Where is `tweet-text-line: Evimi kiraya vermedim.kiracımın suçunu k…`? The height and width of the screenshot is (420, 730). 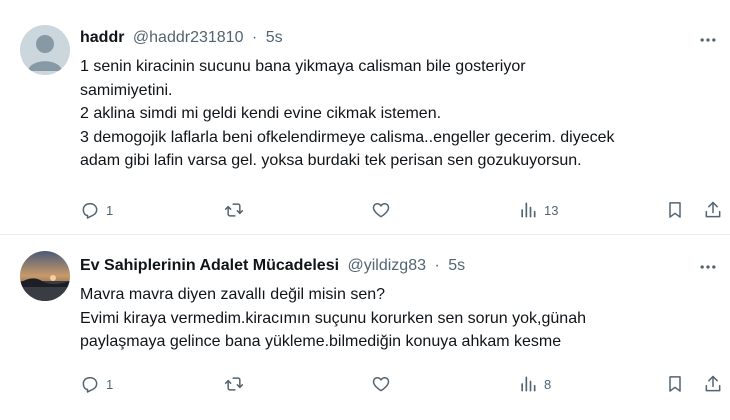
tweet-text-line: Evimi kiraya vermedim.kiracımın suçunu k… is located at coordinates (333, 318).